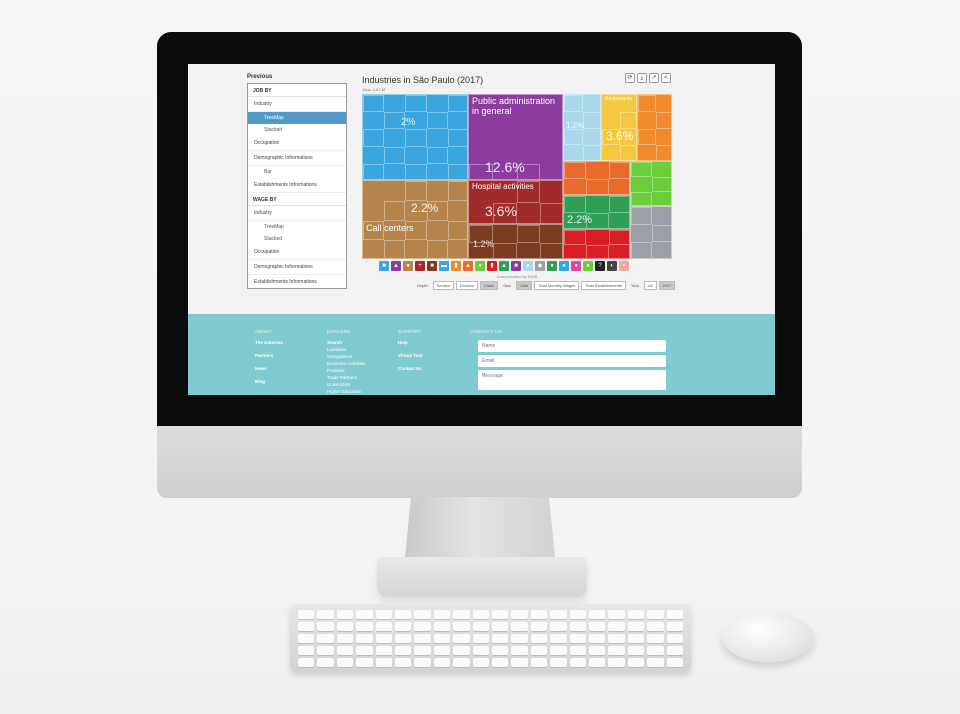 The width and height of the screenshot is (960, 714). Describe the element at coordinates (654, 78) in the screenshot. I see `share-button: ↗` at that location.